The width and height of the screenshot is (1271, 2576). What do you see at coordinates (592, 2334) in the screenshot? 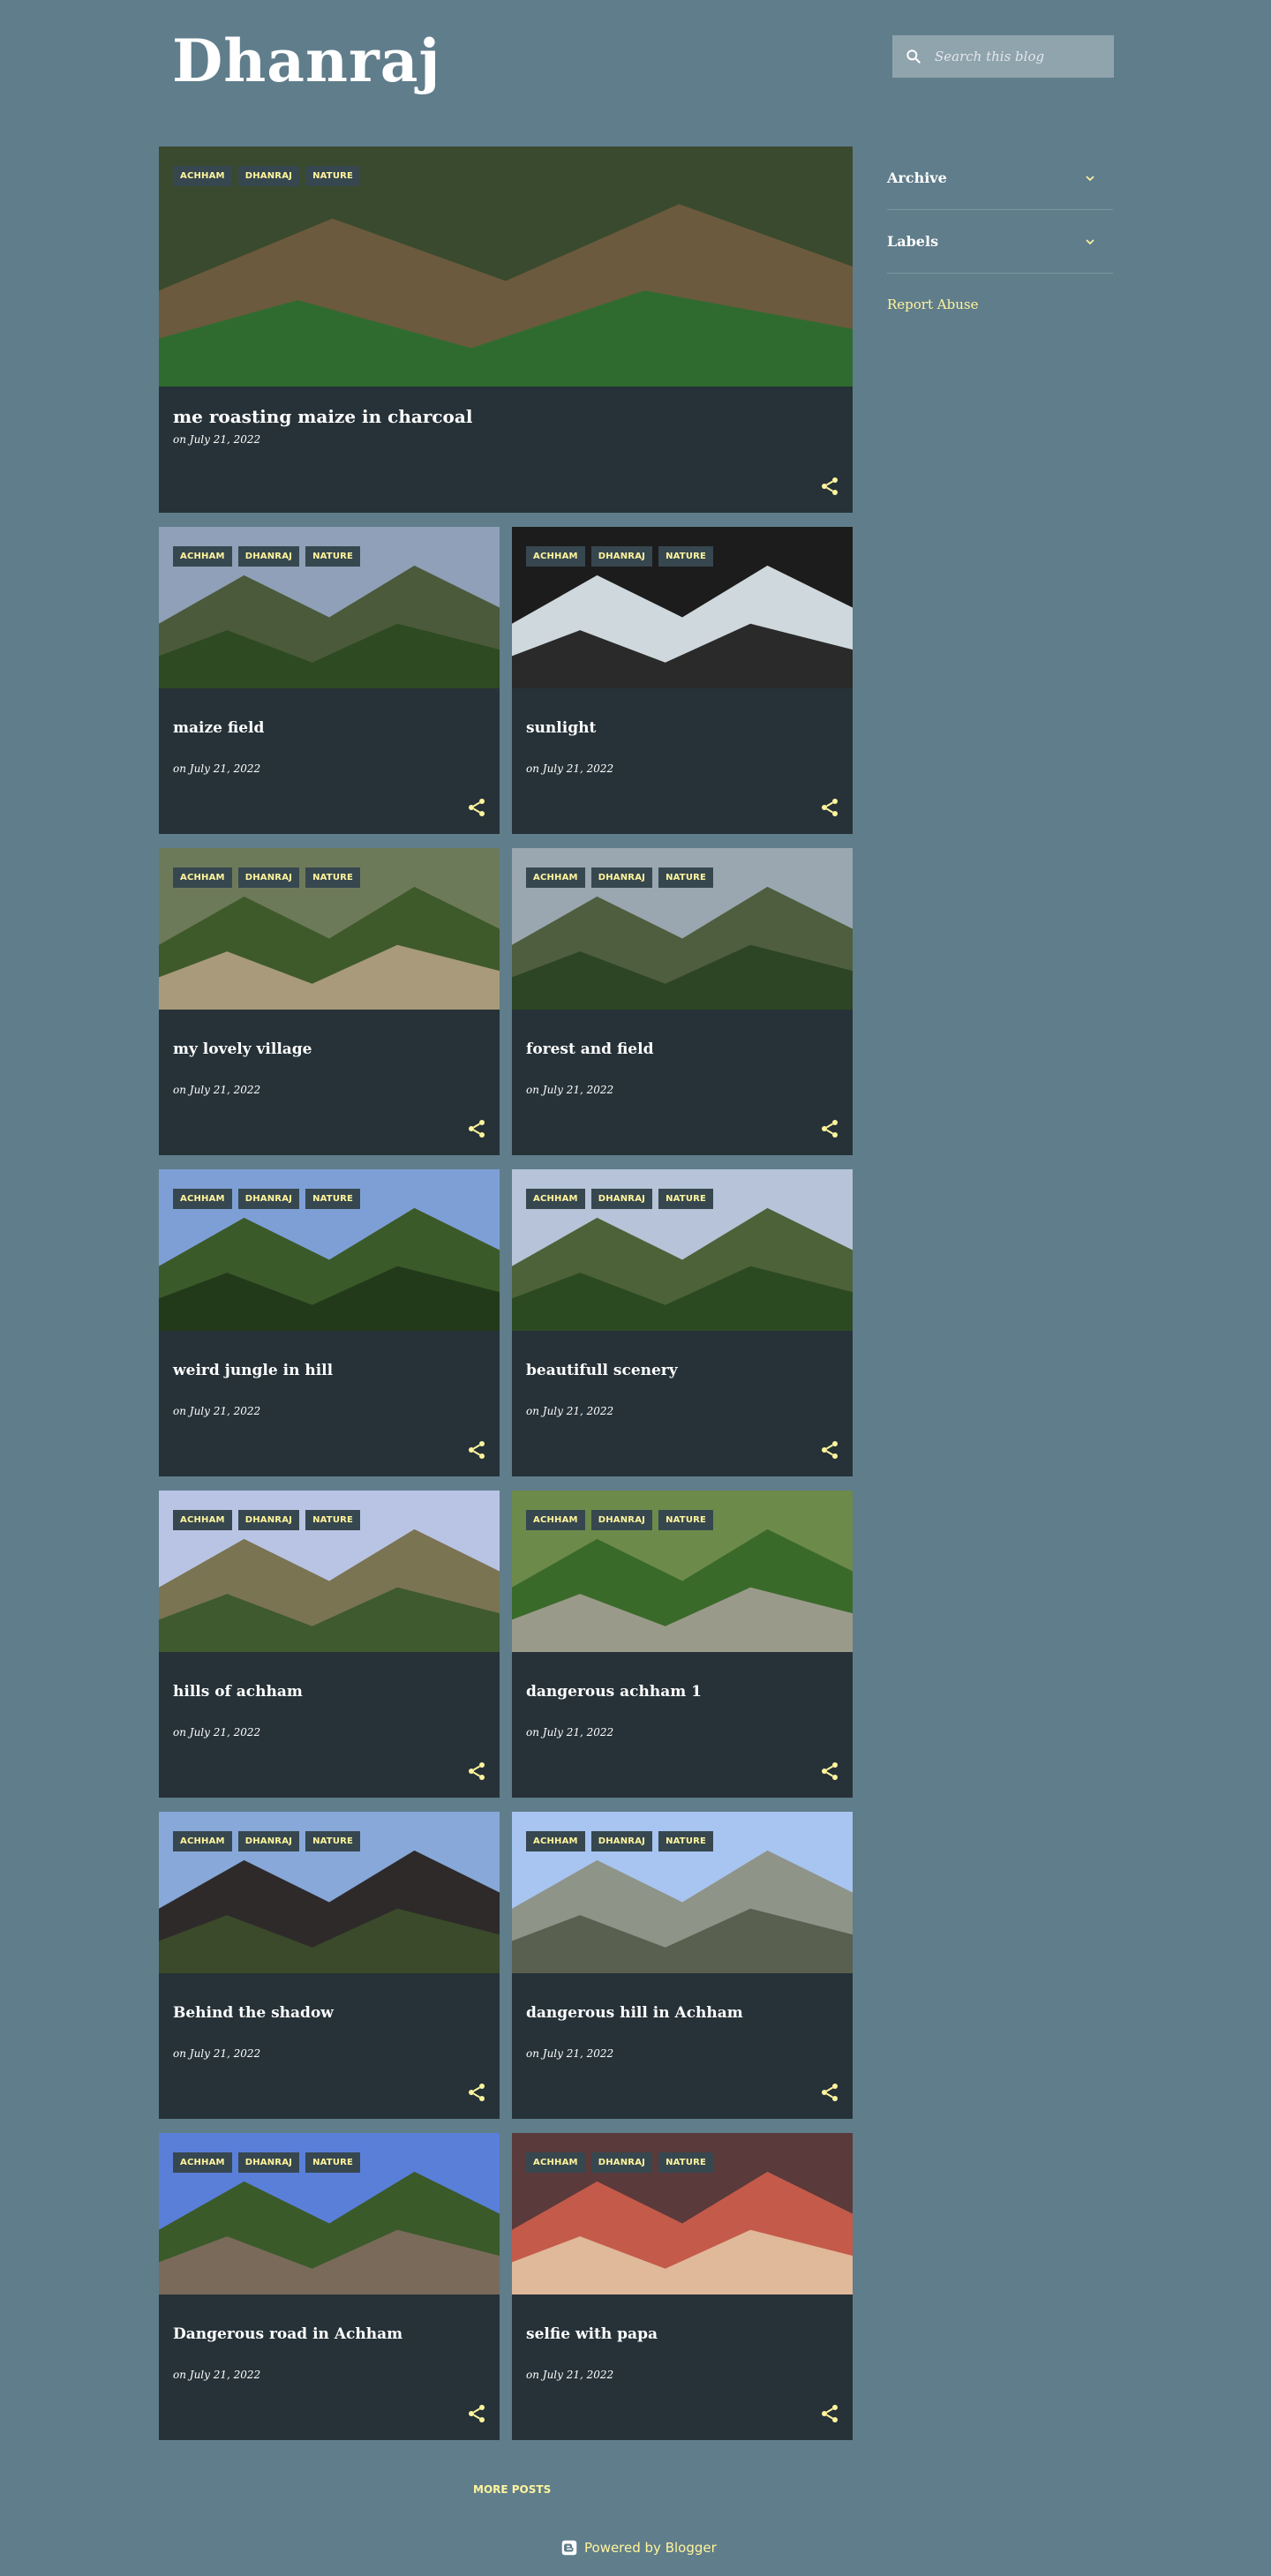
I see `post-title: selfie with papa` at bounding box center [592, 2334].